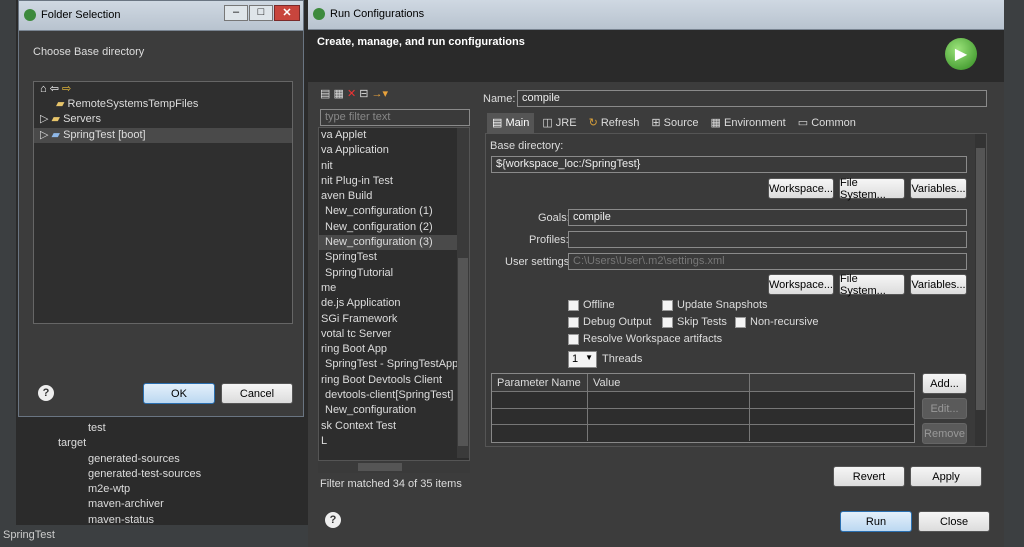  I want to click on debug-output-checkbox: Debug Output, so click(610, 322).